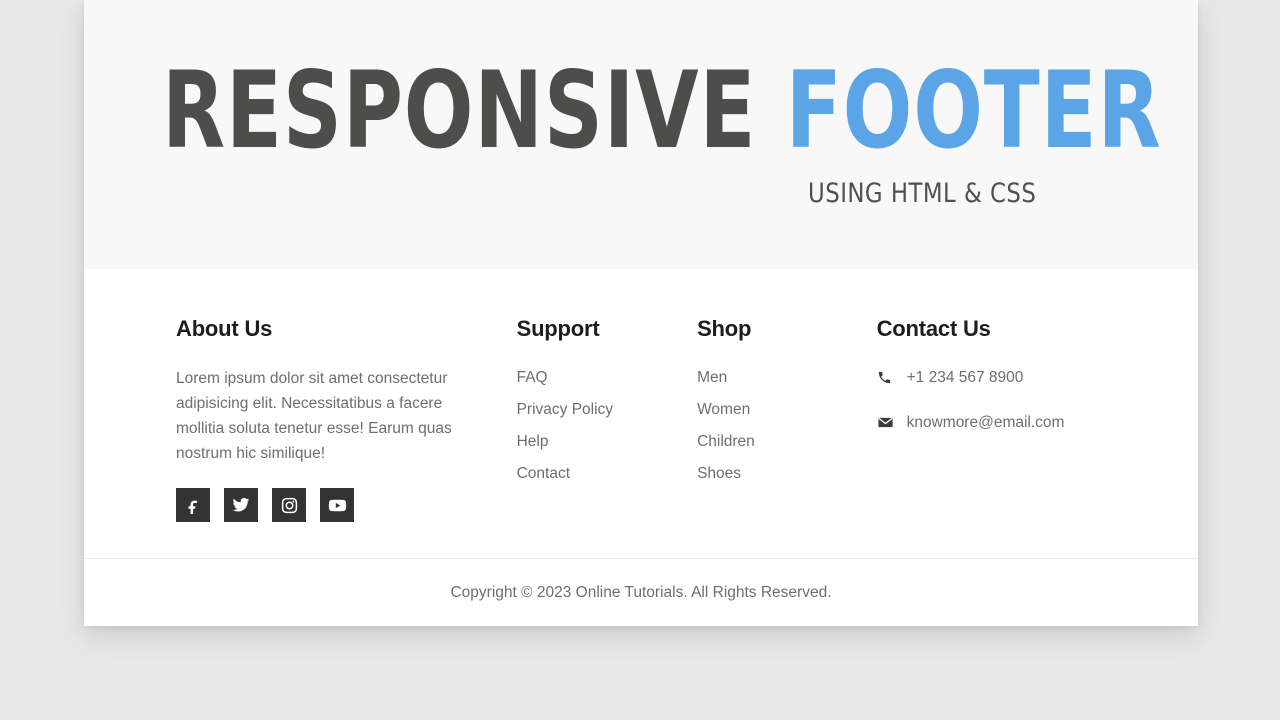  What do you see at coordinates (787, 377) in the screenshot?
I see `list-item: Men` at bounding box center [787, 377].